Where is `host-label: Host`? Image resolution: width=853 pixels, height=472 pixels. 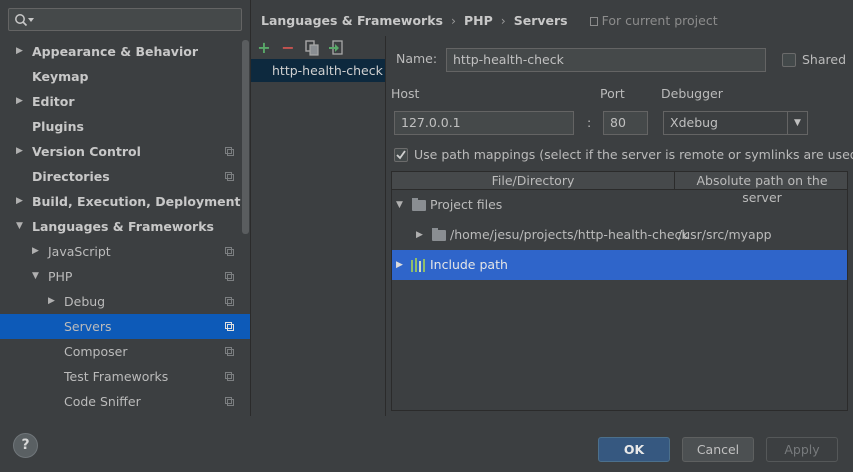
host-label: Host is located at coordinates (405, 93).